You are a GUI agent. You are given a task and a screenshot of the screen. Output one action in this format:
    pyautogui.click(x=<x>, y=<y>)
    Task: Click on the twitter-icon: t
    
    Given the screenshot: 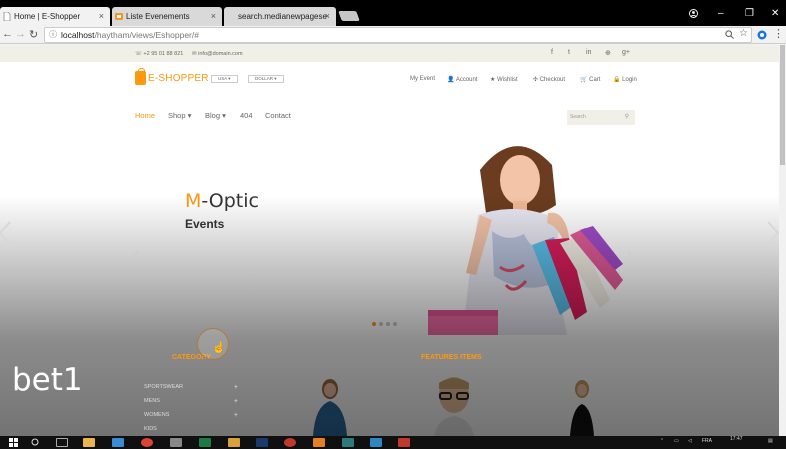 What is the action you would take?
    pyautogui.click(x=569, y=52)
    